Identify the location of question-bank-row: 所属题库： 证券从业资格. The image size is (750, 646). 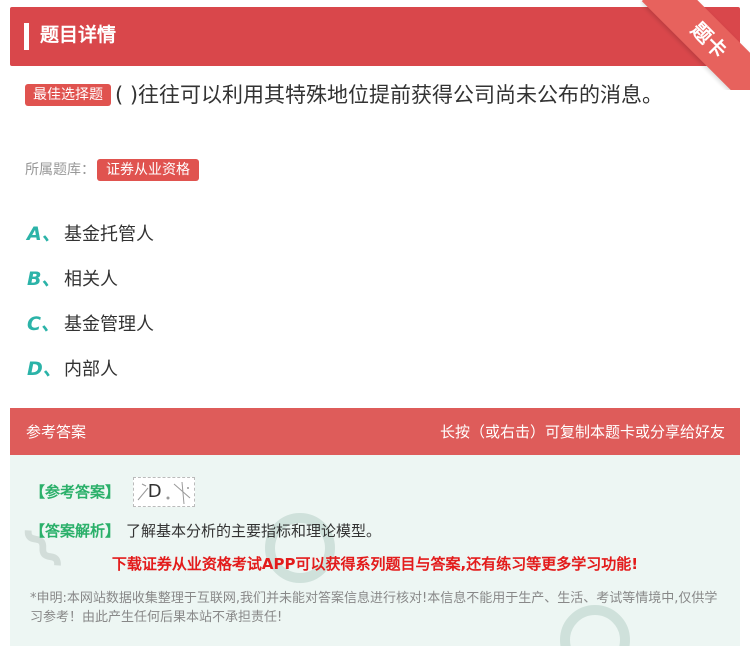
(112, 170).